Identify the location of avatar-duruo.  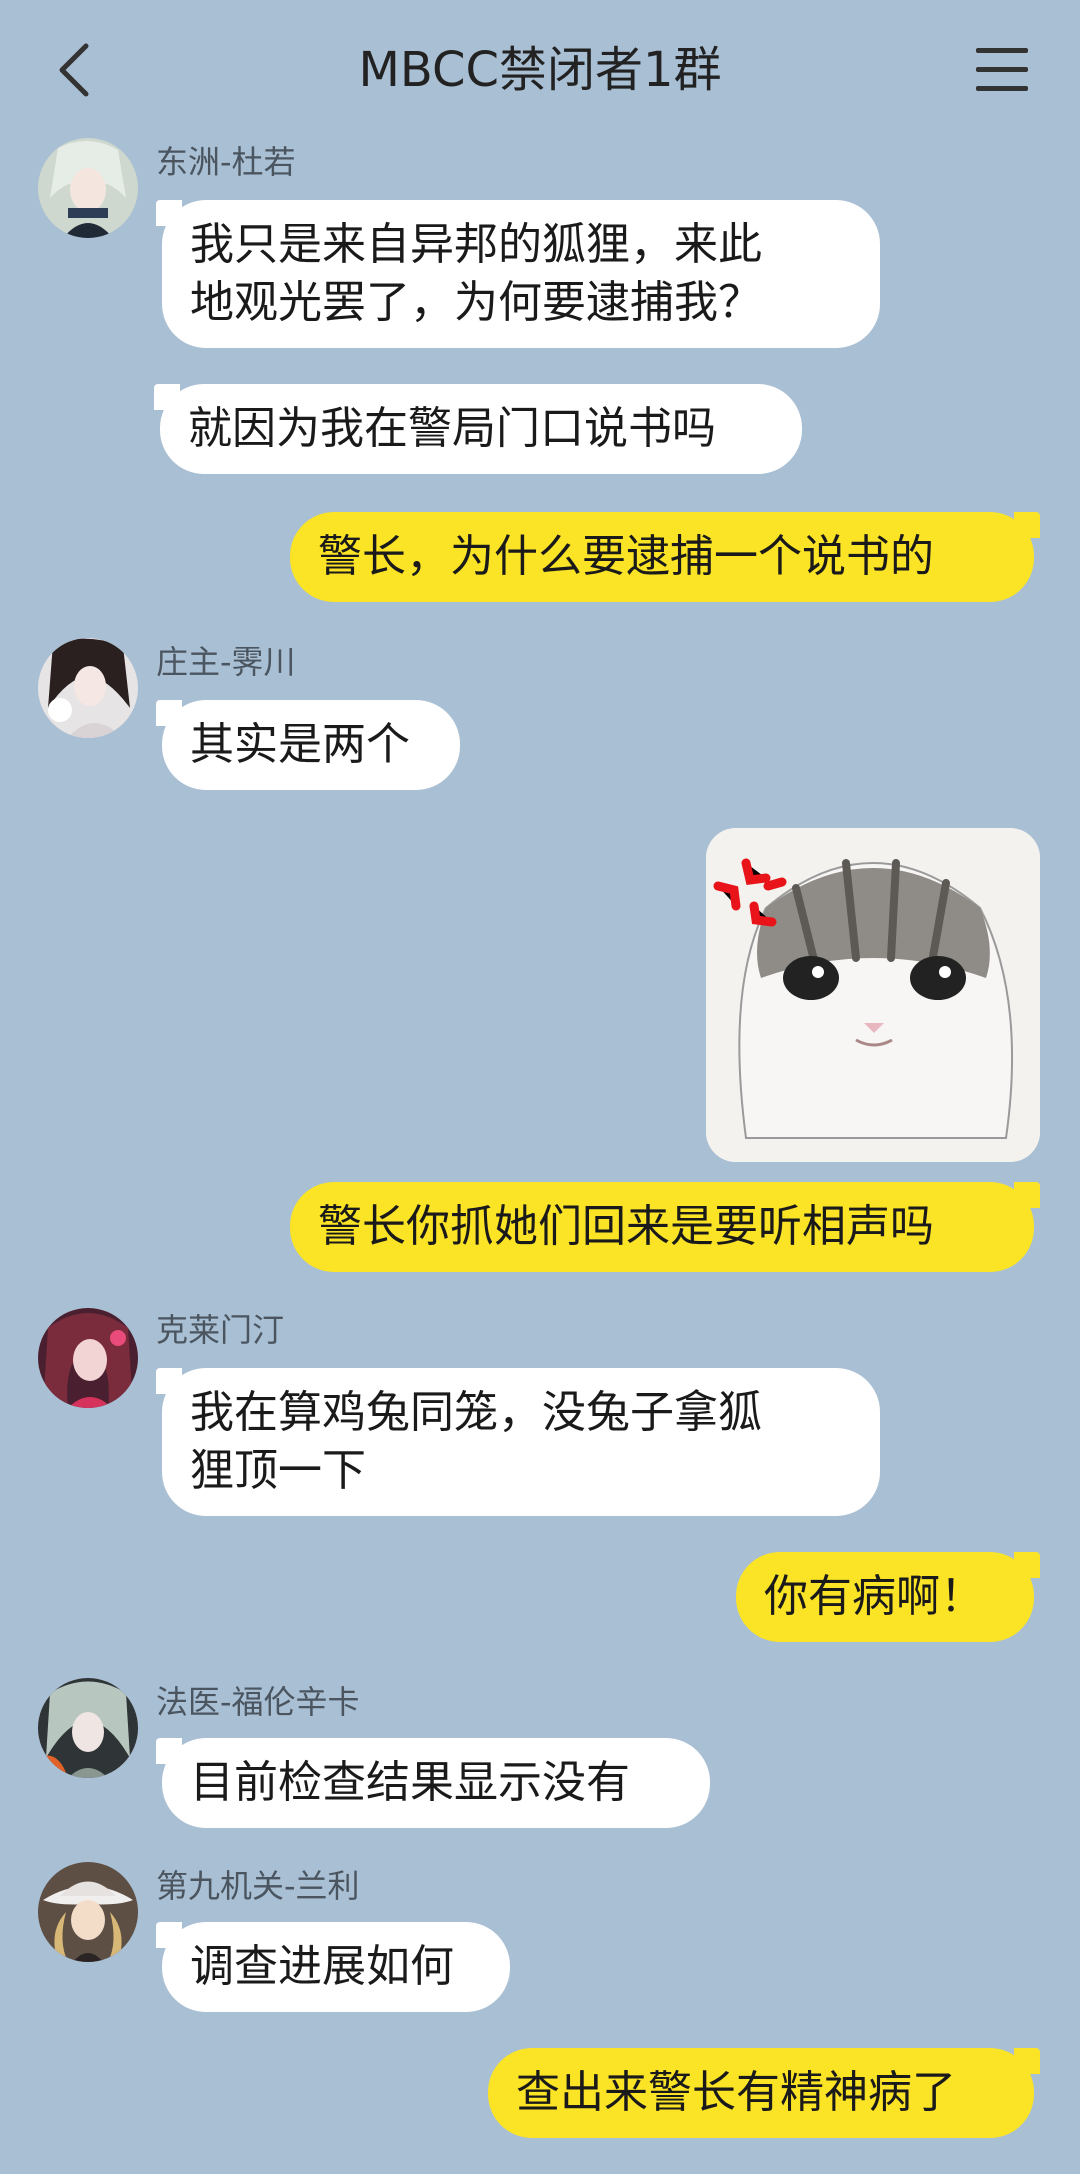
(88, 188).